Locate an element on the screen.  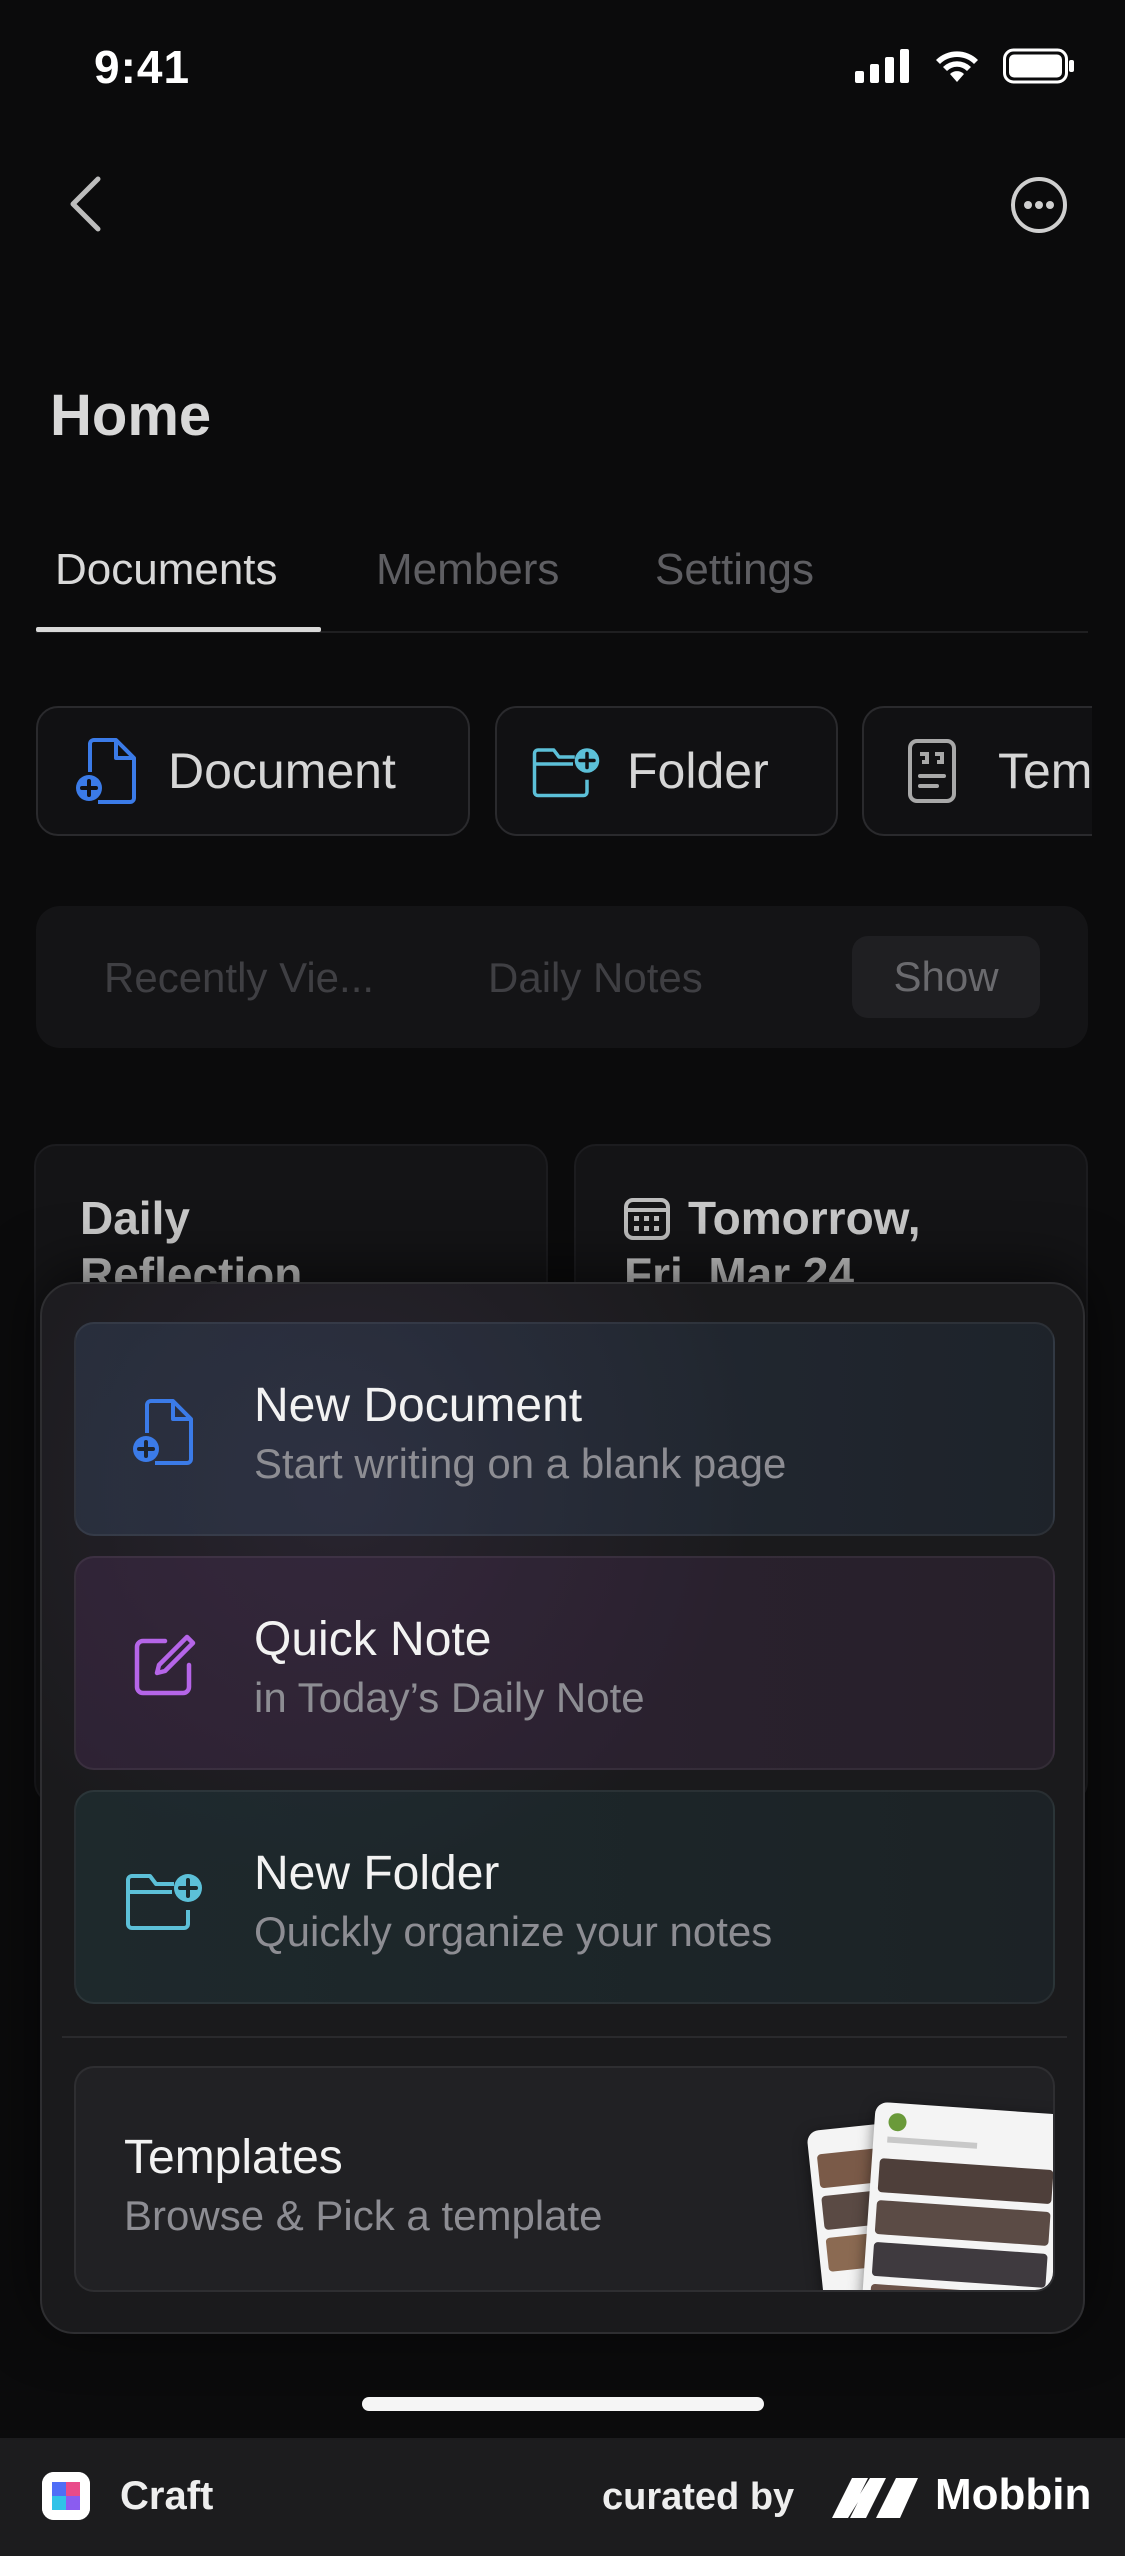
wifi-icon is located at coordinates (957, 66).